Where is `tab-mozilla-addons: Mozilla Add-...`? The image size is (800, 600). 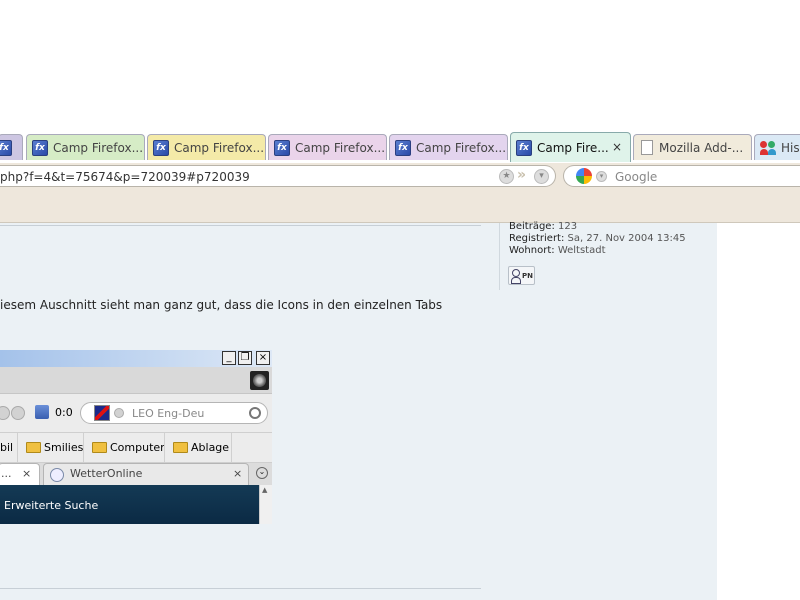 tab-mozilla-addons: Mozilla Add-... is located at coordinates (692, 147).